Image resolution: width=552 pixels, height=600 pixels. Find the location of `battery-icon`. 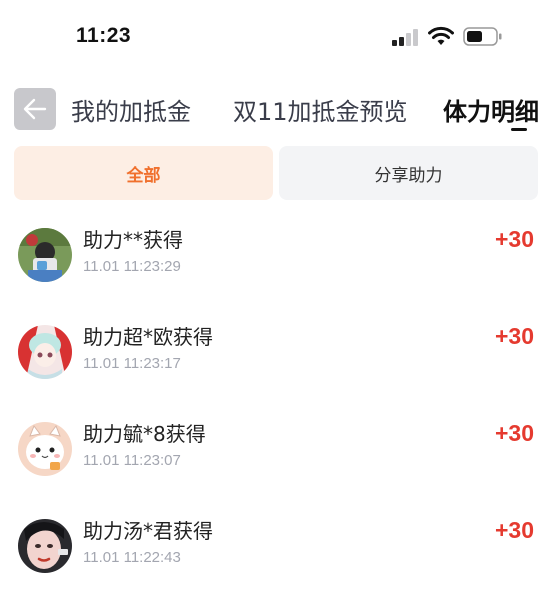

battery-icon is located at coordinates (482, 36).